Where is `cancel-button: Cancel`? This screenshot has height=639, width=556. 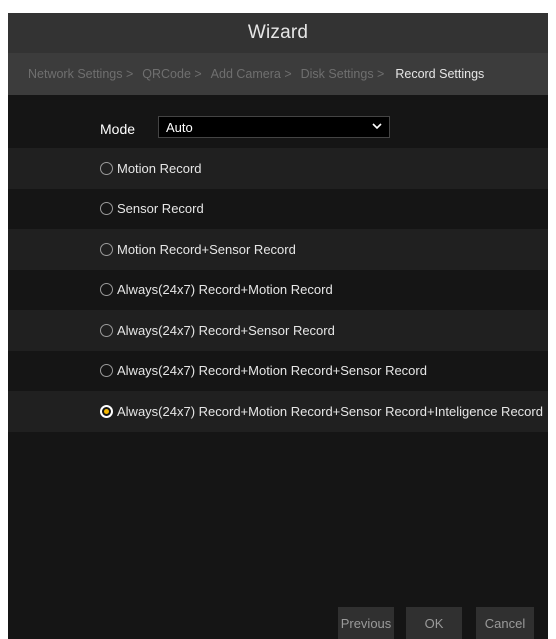 cancel-button: Cancel is located at coordinates (505, 623).